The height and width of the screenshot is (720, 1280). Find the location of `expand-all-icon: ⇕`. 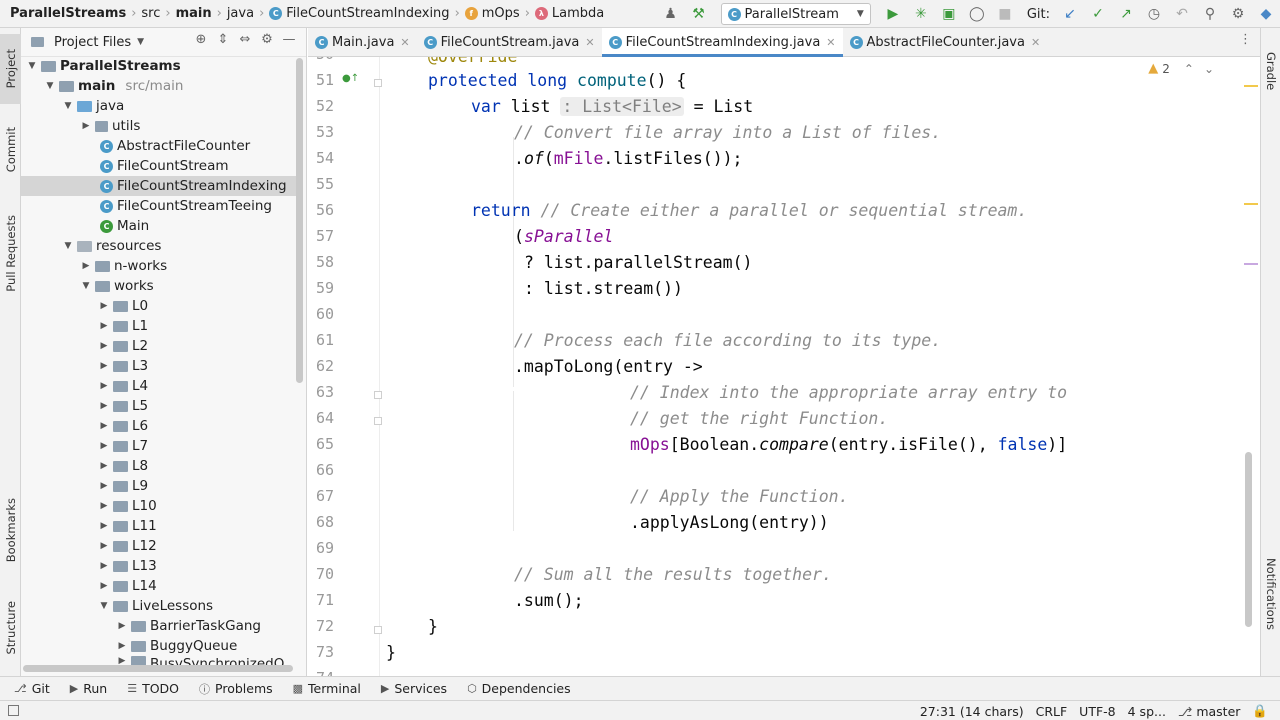

expand-all-icon: ⇕ is located at coordinates (223, 39).